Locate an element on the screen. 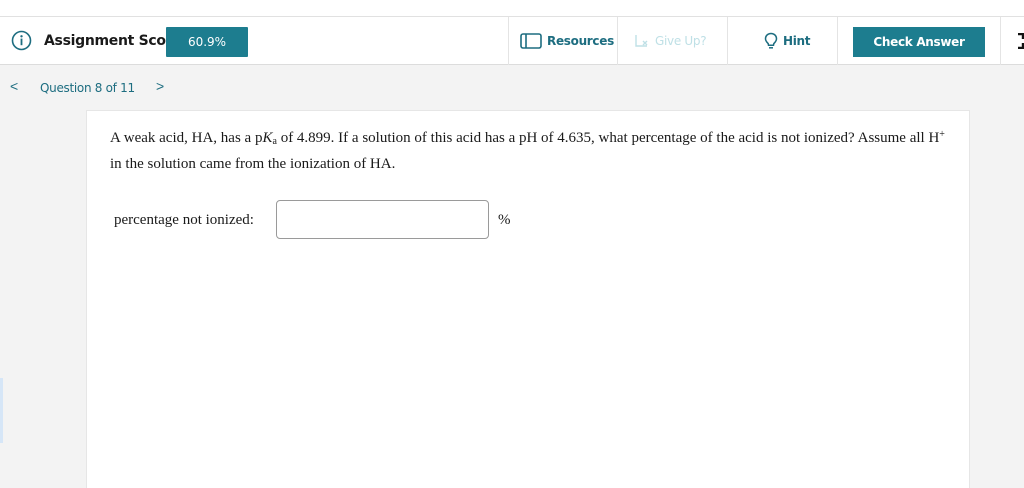 The height and width of the screenshot is (488, 1024). resources-button: Resources is located at coordinates (562, 41).